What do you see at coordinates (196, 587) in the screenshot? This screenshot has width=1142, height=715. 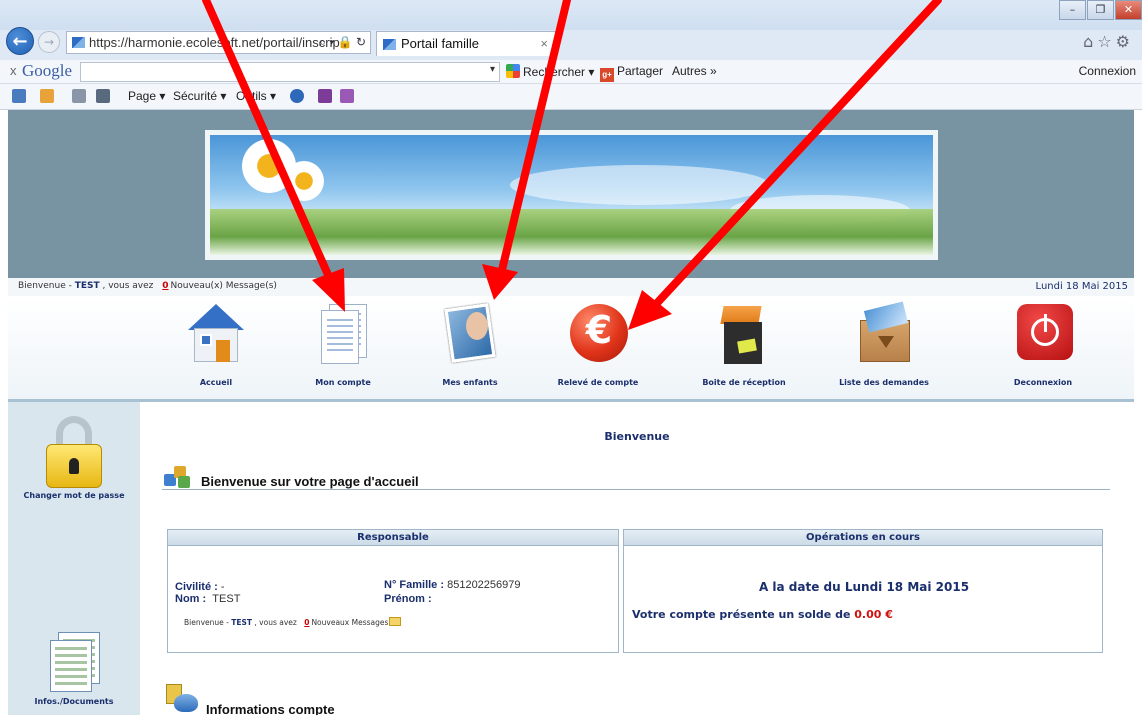 I see `civilite-label: Civilité :` at bounding box center [196, 587].